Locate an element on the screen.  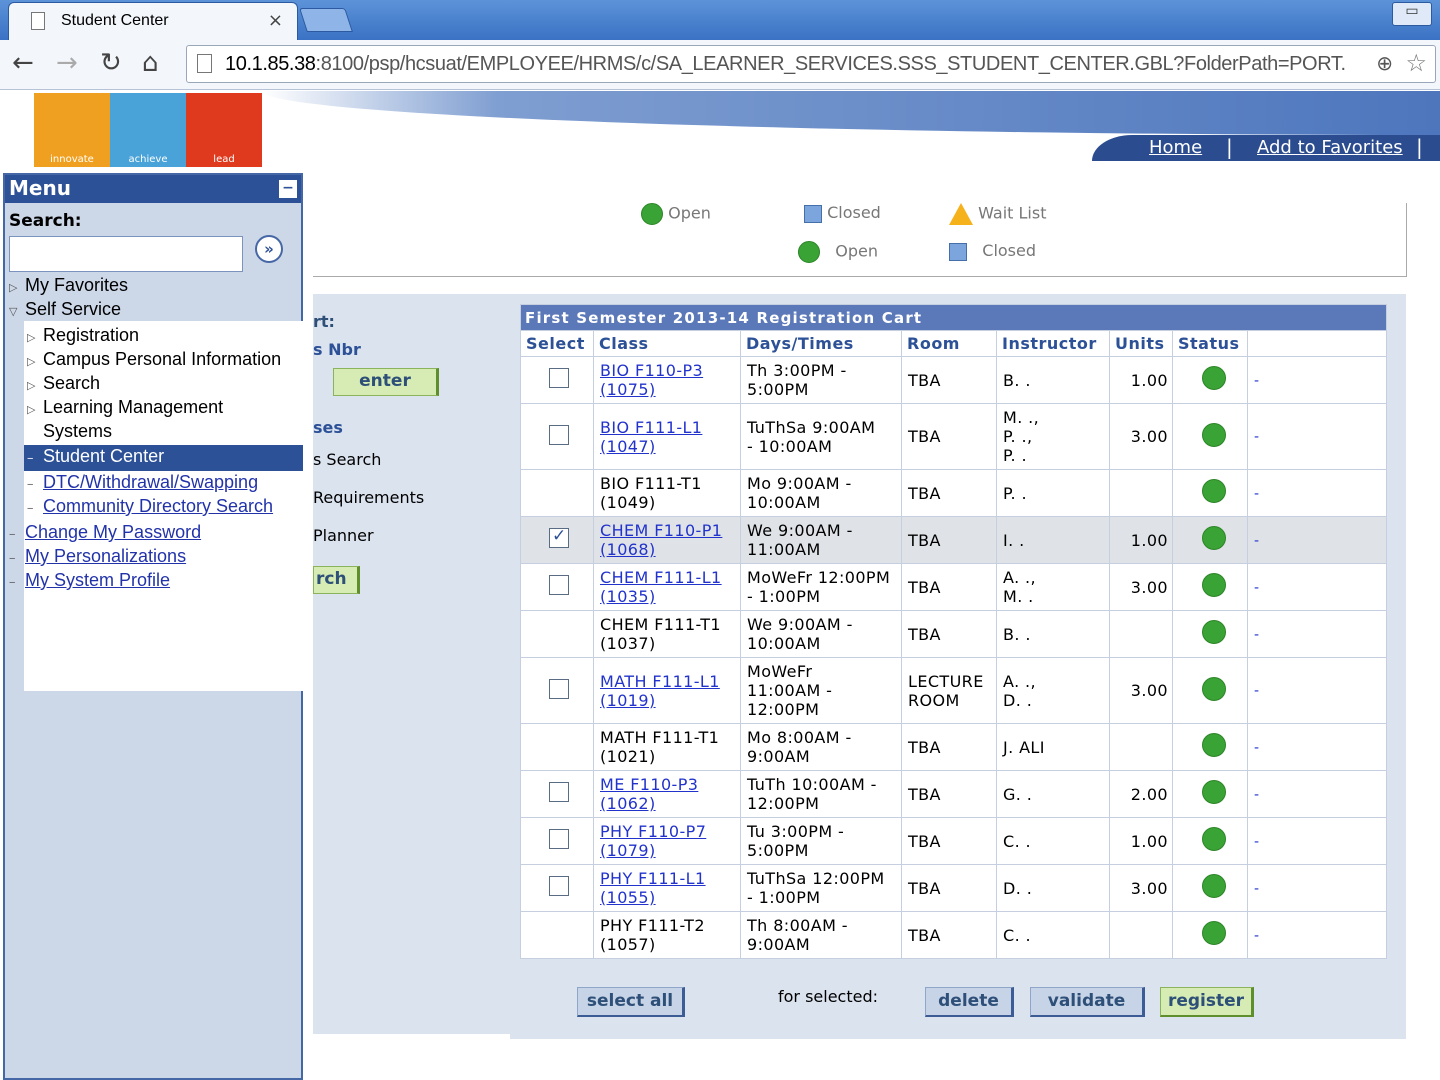
add-to-favorites-link: Add to Favorites is located at coordinates (1330, 147).